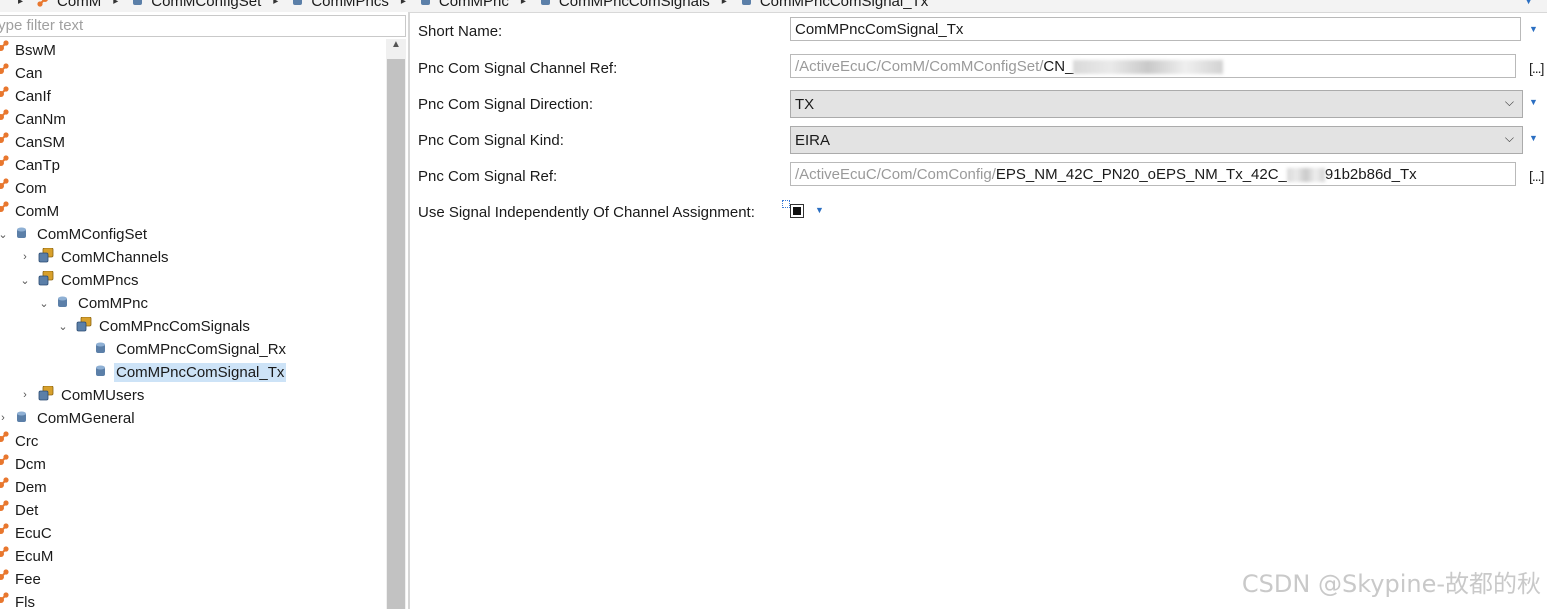  What do you see at coordinates (35, 50) in the screenshot?
I see `tree-item-label: BswM` at bounding box center [35, 50].